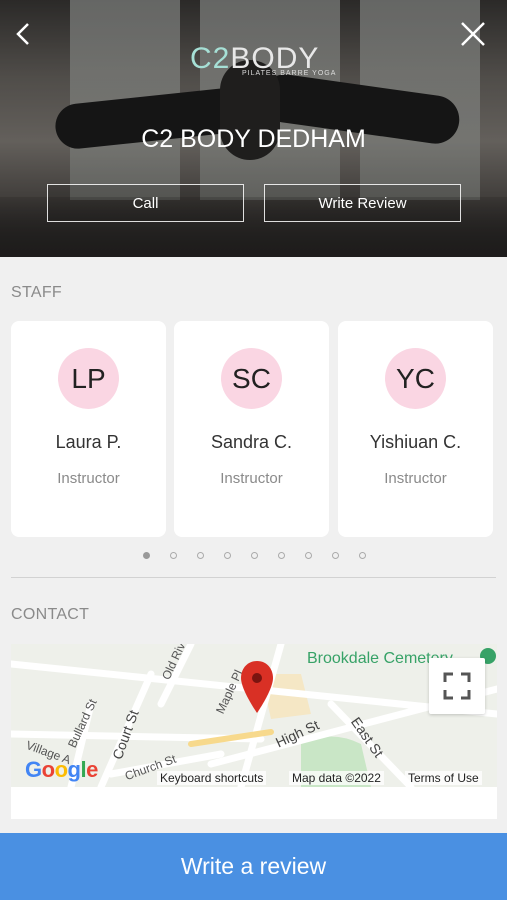  What do you see at coordinates (415, 378) in the screenshot?
I see `avatar: YC` at bounding box center [415, 378].